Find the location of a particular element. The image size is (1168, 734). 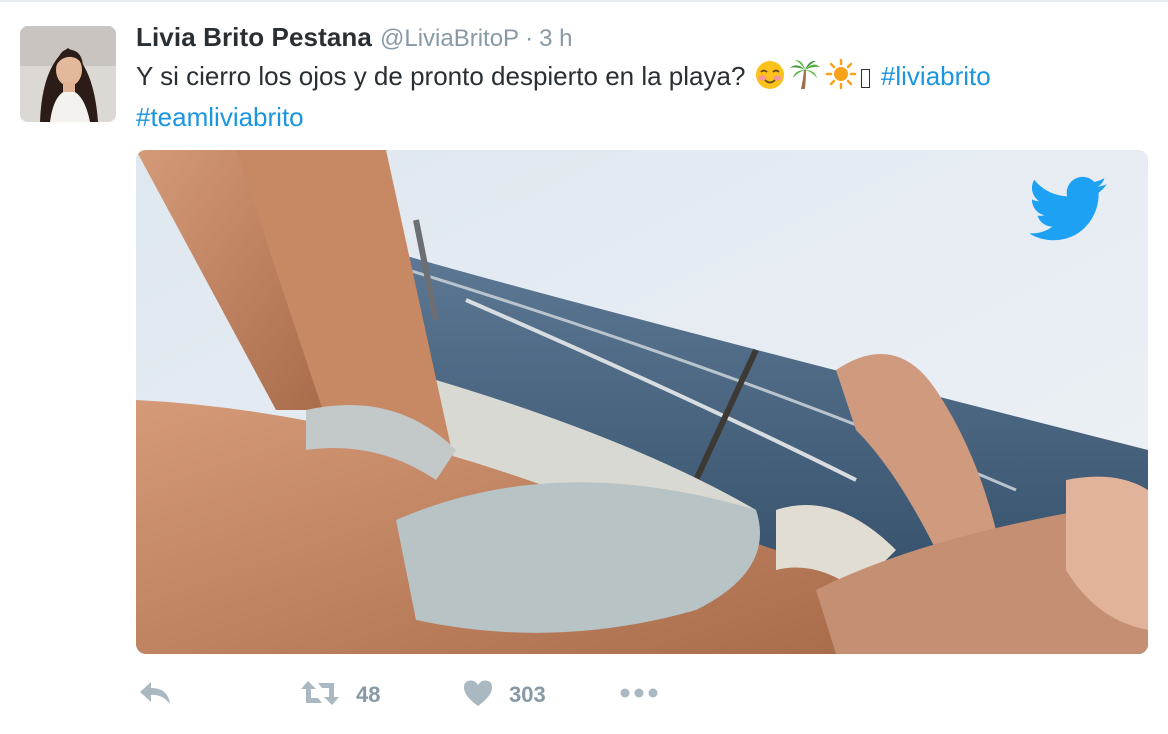

retweet-count: 48 is located at coordinates (368, 694).